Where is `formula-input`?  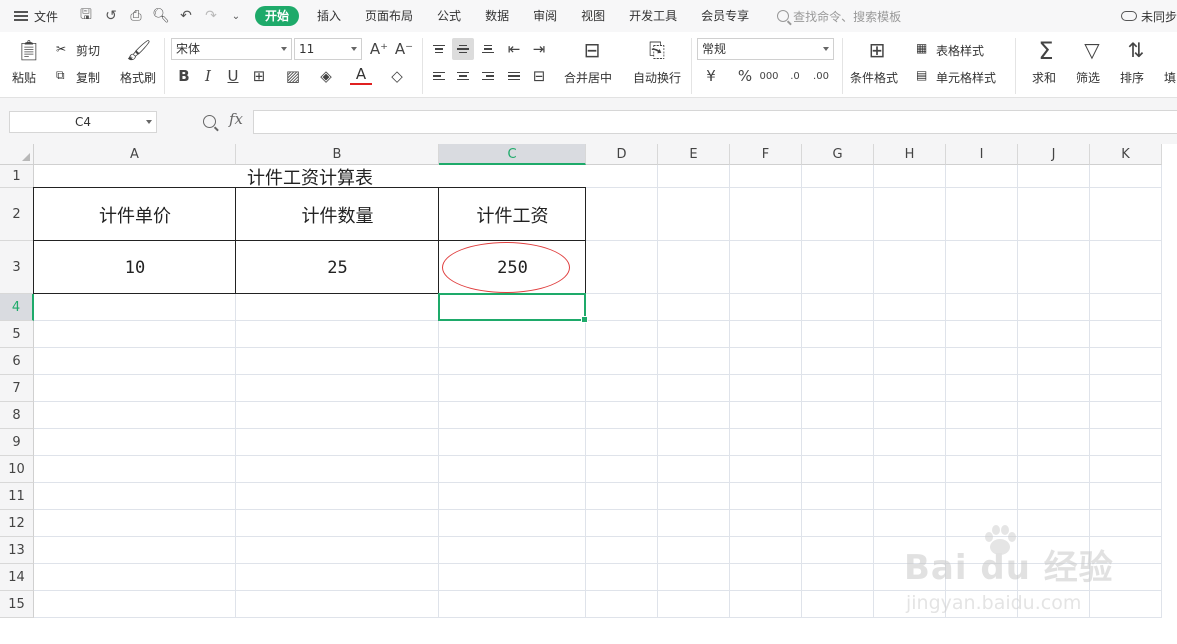
formula-input is located at coordinates (715, 122).